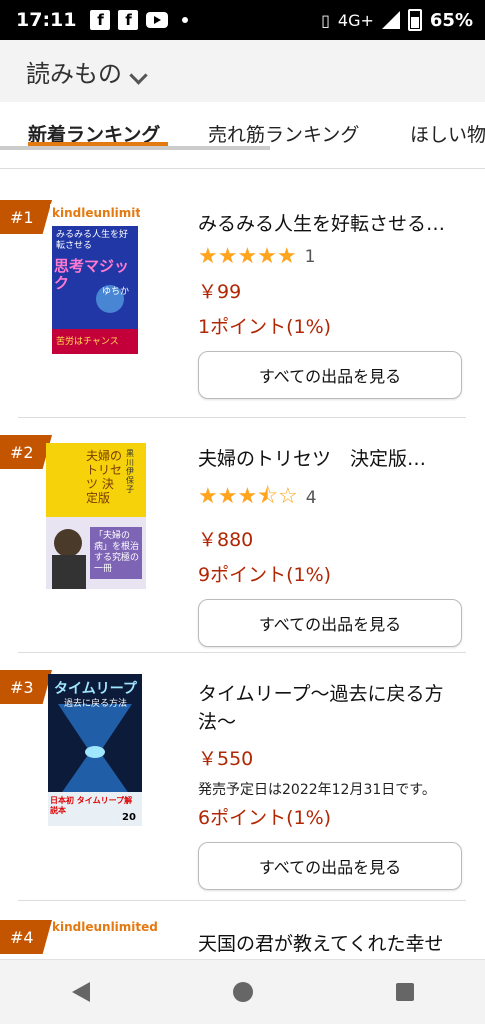  What do you see at coordinates (247, 256) in the screenshot?
I see `star-rating-icon: ★★★★★` at bounding box center [247, 256].